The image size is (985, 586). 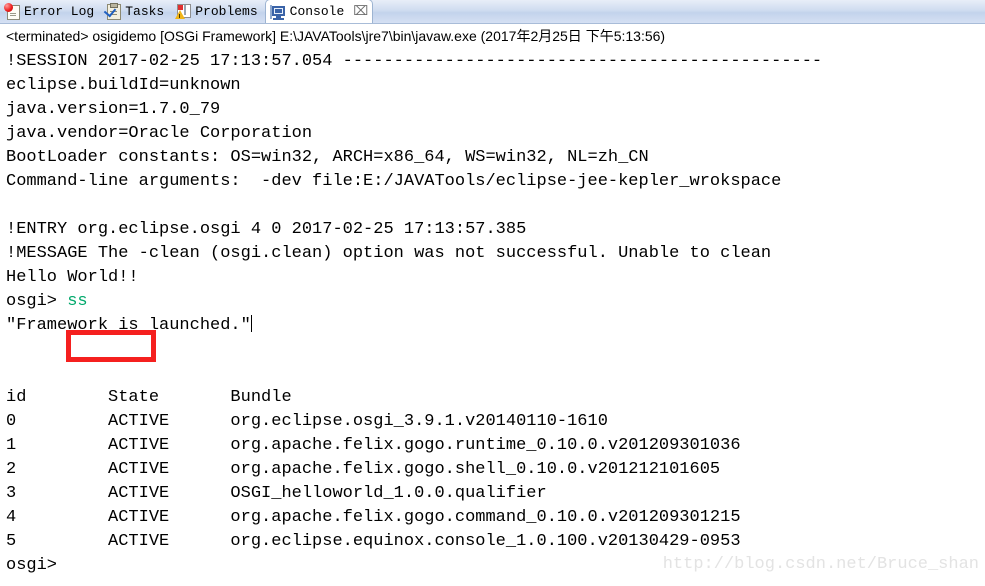 What do you see at coordinates (37, 301) in the screenshot?
I see `console-prompt: osgi>` at bounding box center [37, 301].